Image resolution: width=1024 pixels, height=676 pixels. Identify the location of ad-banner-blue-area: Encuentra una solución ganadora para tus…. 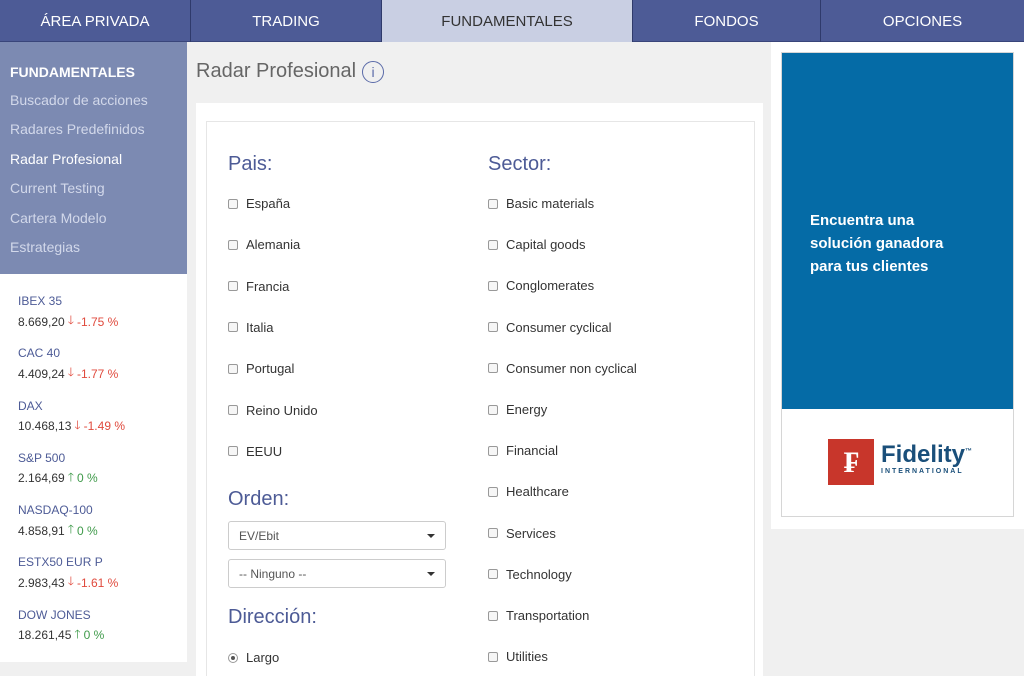
(897, 231).